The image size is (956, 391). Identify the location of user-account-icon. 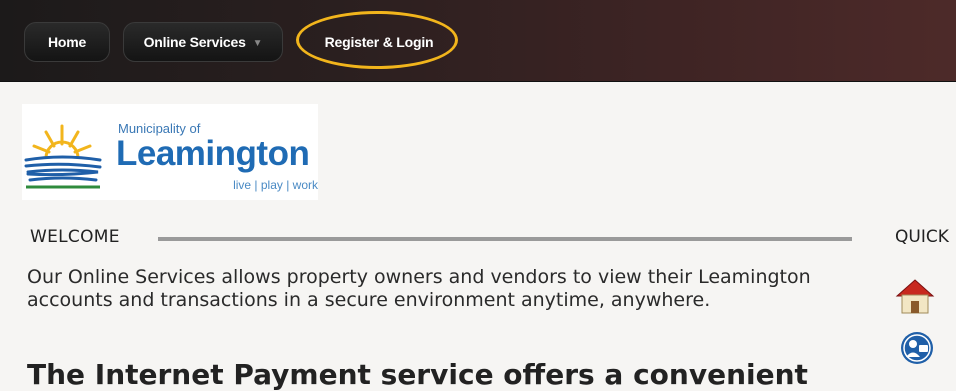
(917, 350).